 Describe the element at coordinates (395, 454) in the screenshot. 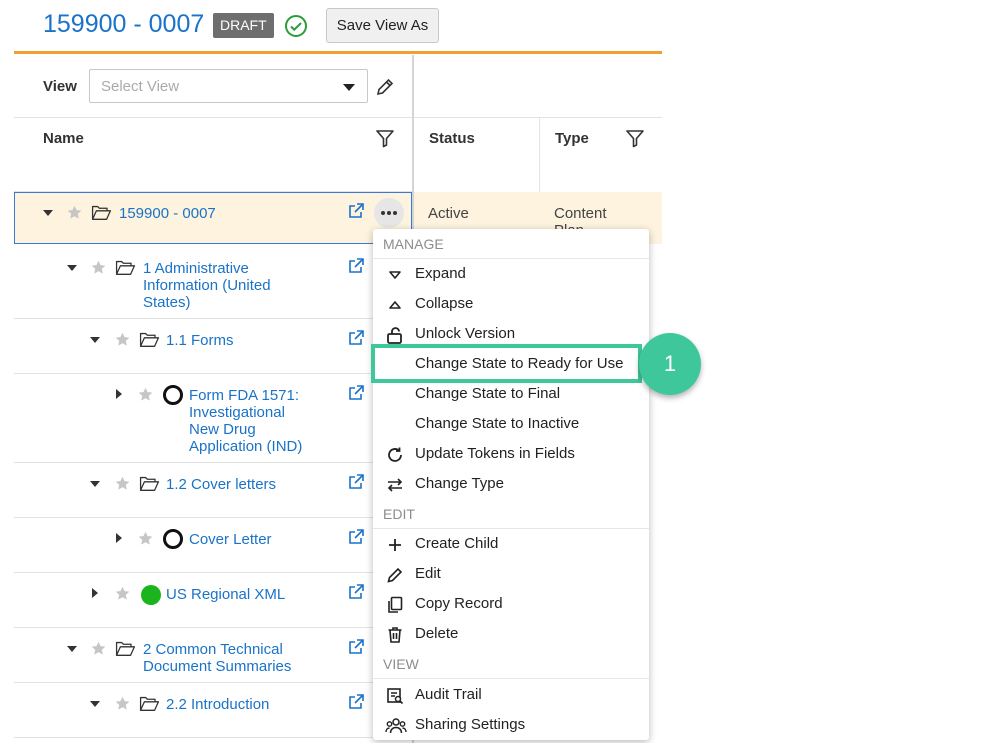

I see `refresh-icon` at that location.